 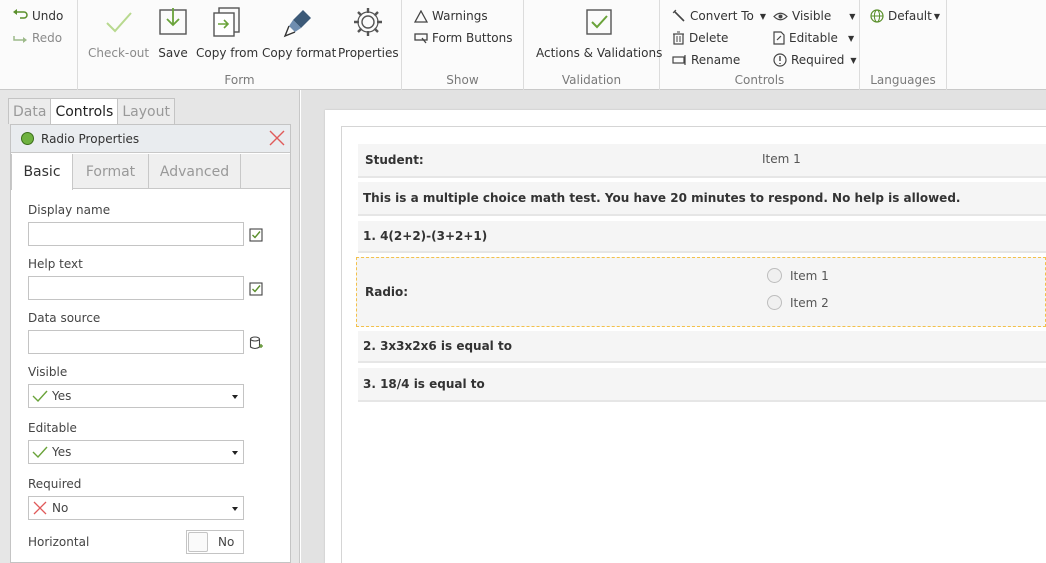 I want to click on display-name-label: Display name, so click(x=69, y=210).